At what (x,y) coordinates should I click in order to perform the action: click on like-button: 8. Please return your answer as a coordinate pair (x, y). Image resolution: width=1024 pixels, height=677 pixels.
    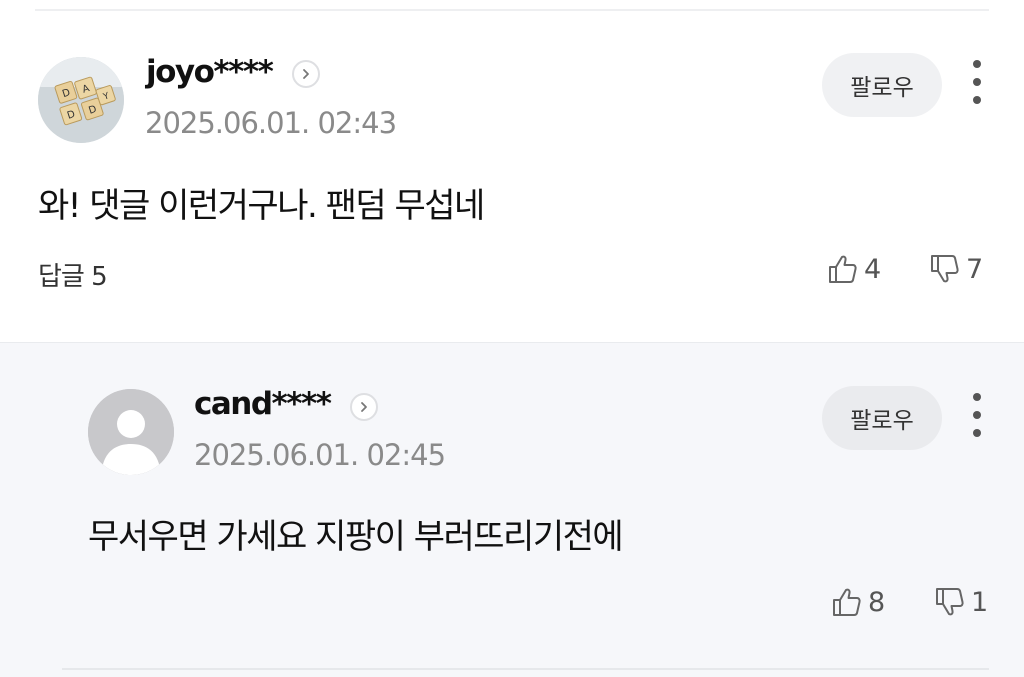
    Looking at the image, I should click on (857, 602).